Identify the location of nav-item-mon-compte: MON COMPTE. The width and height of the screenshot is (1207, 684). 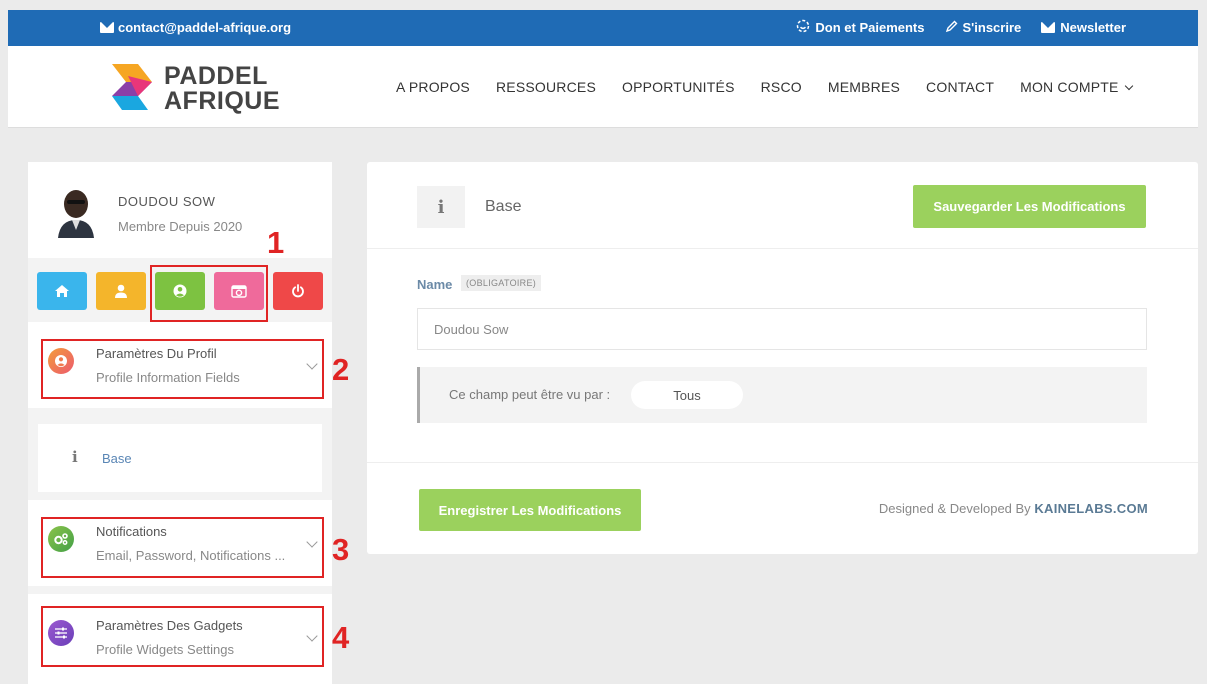
(1076, 87).